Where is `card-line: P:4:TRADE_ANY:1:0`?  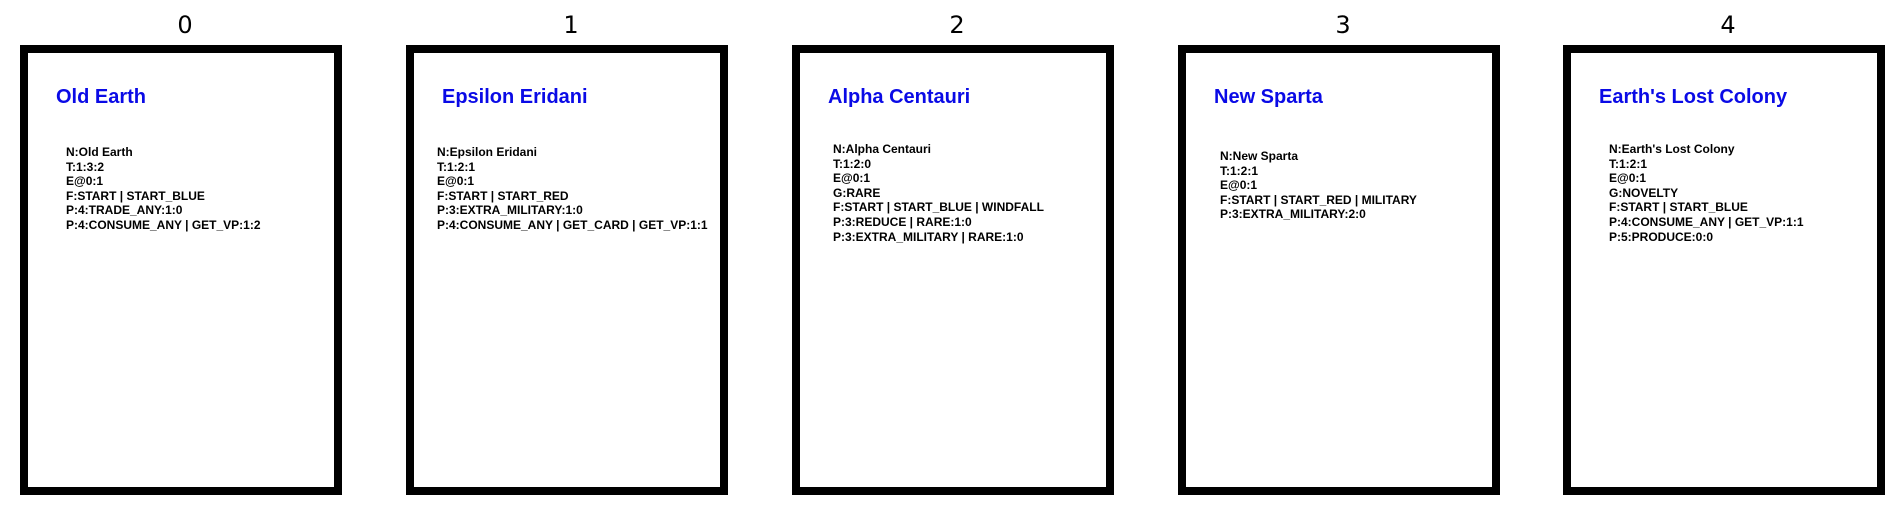
card-line: P:4:TRADE_ANY:1:0 is located at coordinates (124, 210).